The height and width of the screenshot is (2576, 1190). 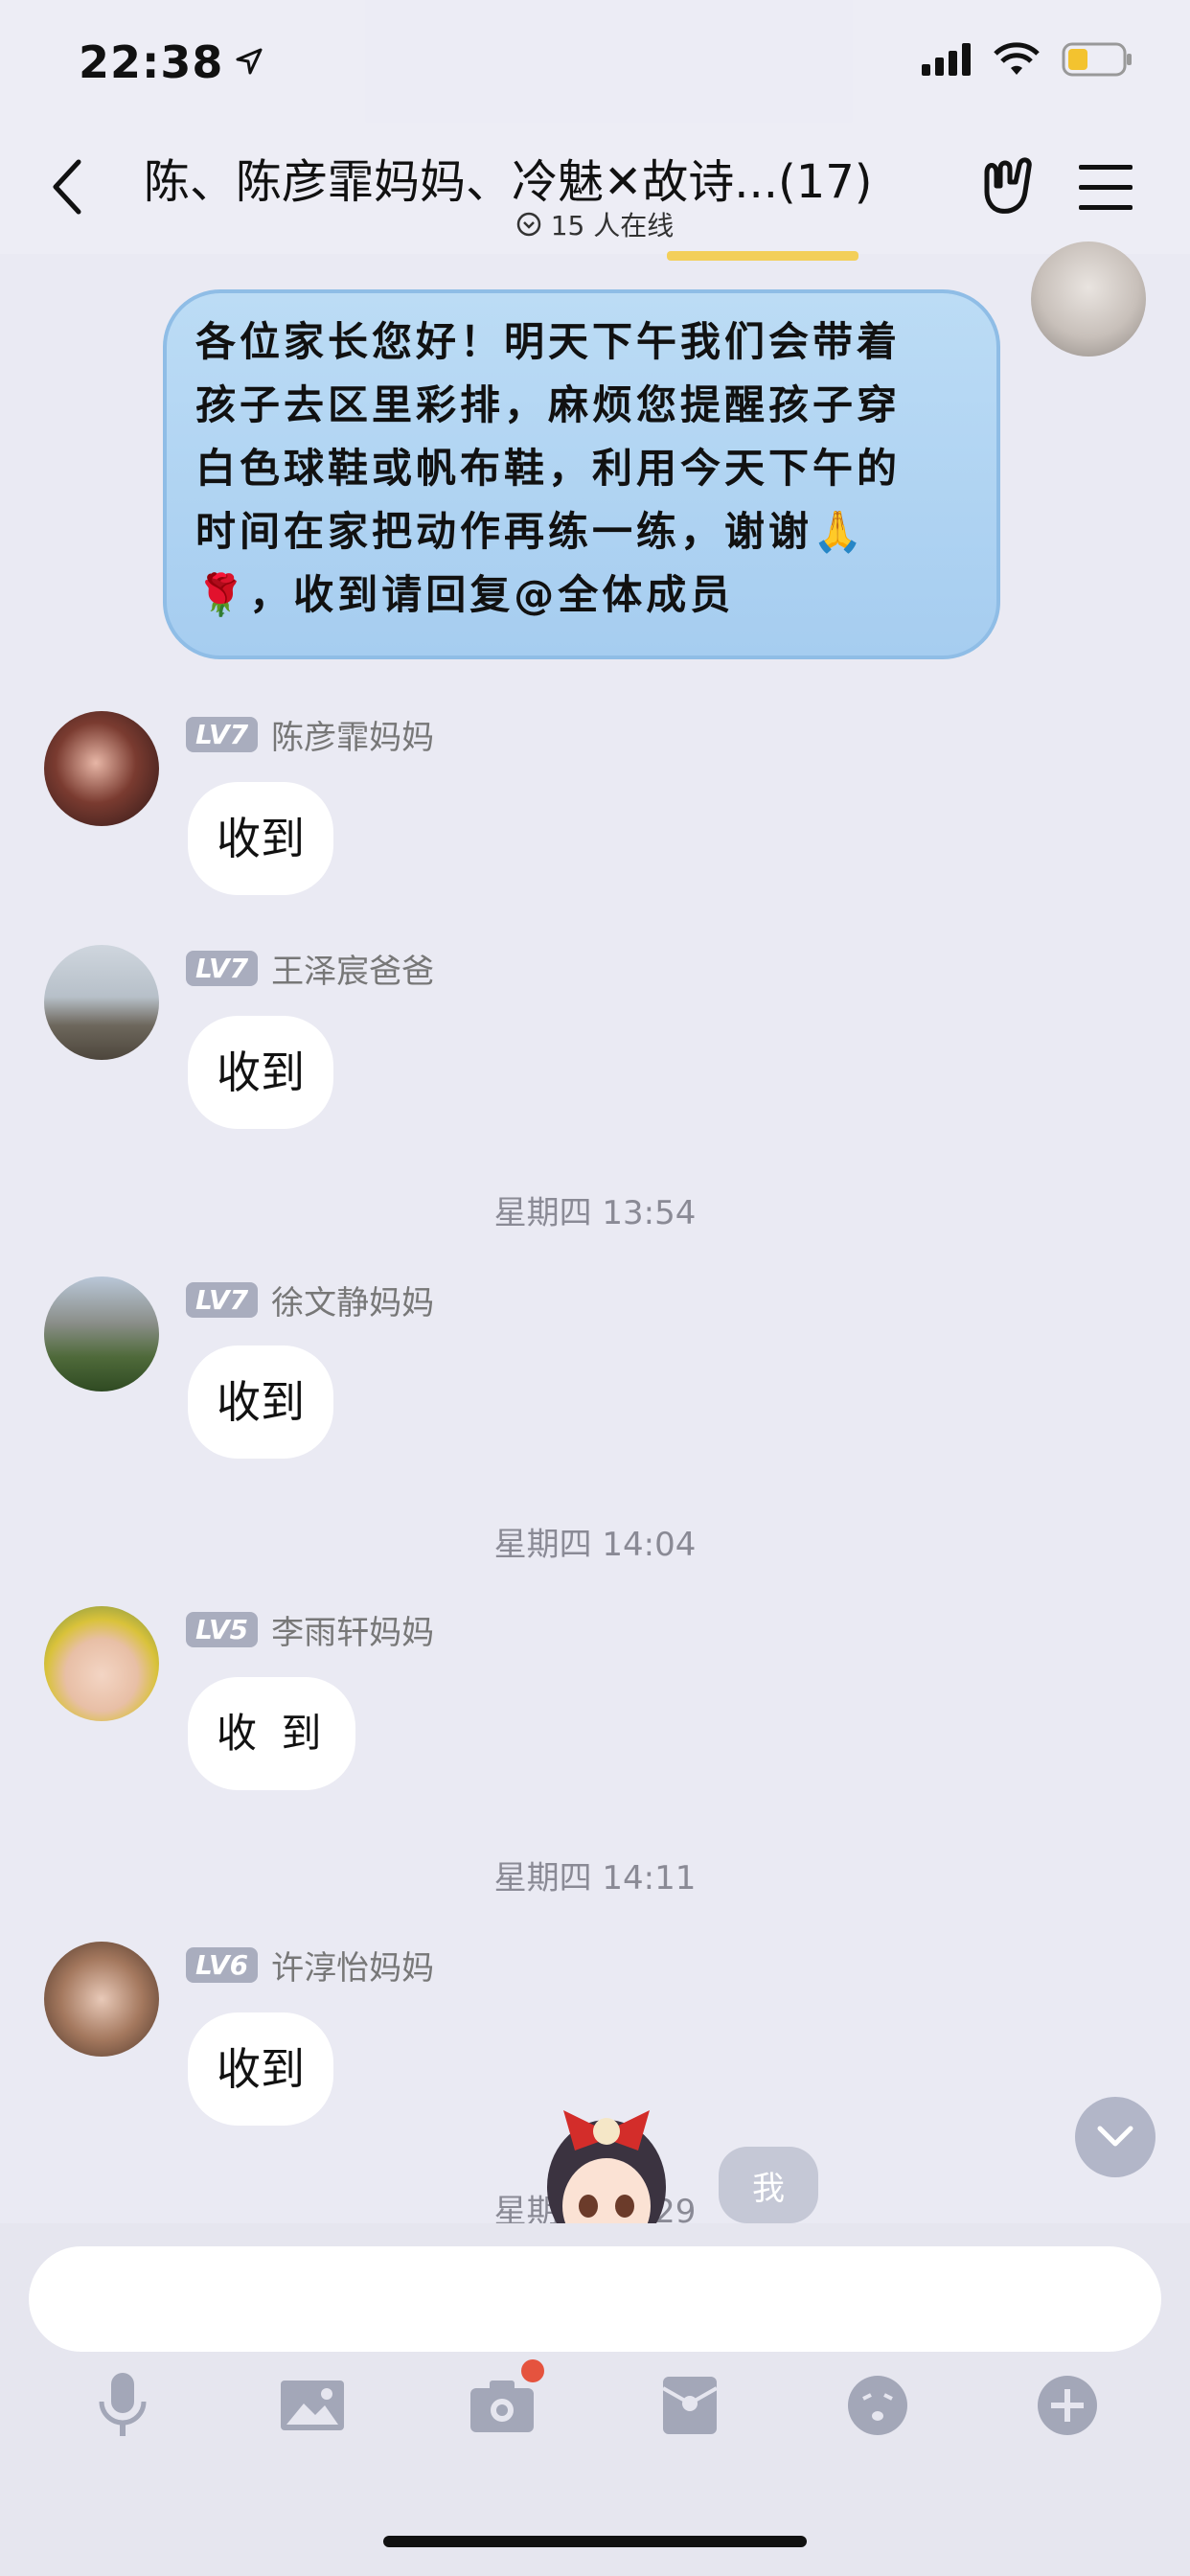 I want to click on sender-line: LV7 徐文静妈妈, so click(x=310, y=1299).